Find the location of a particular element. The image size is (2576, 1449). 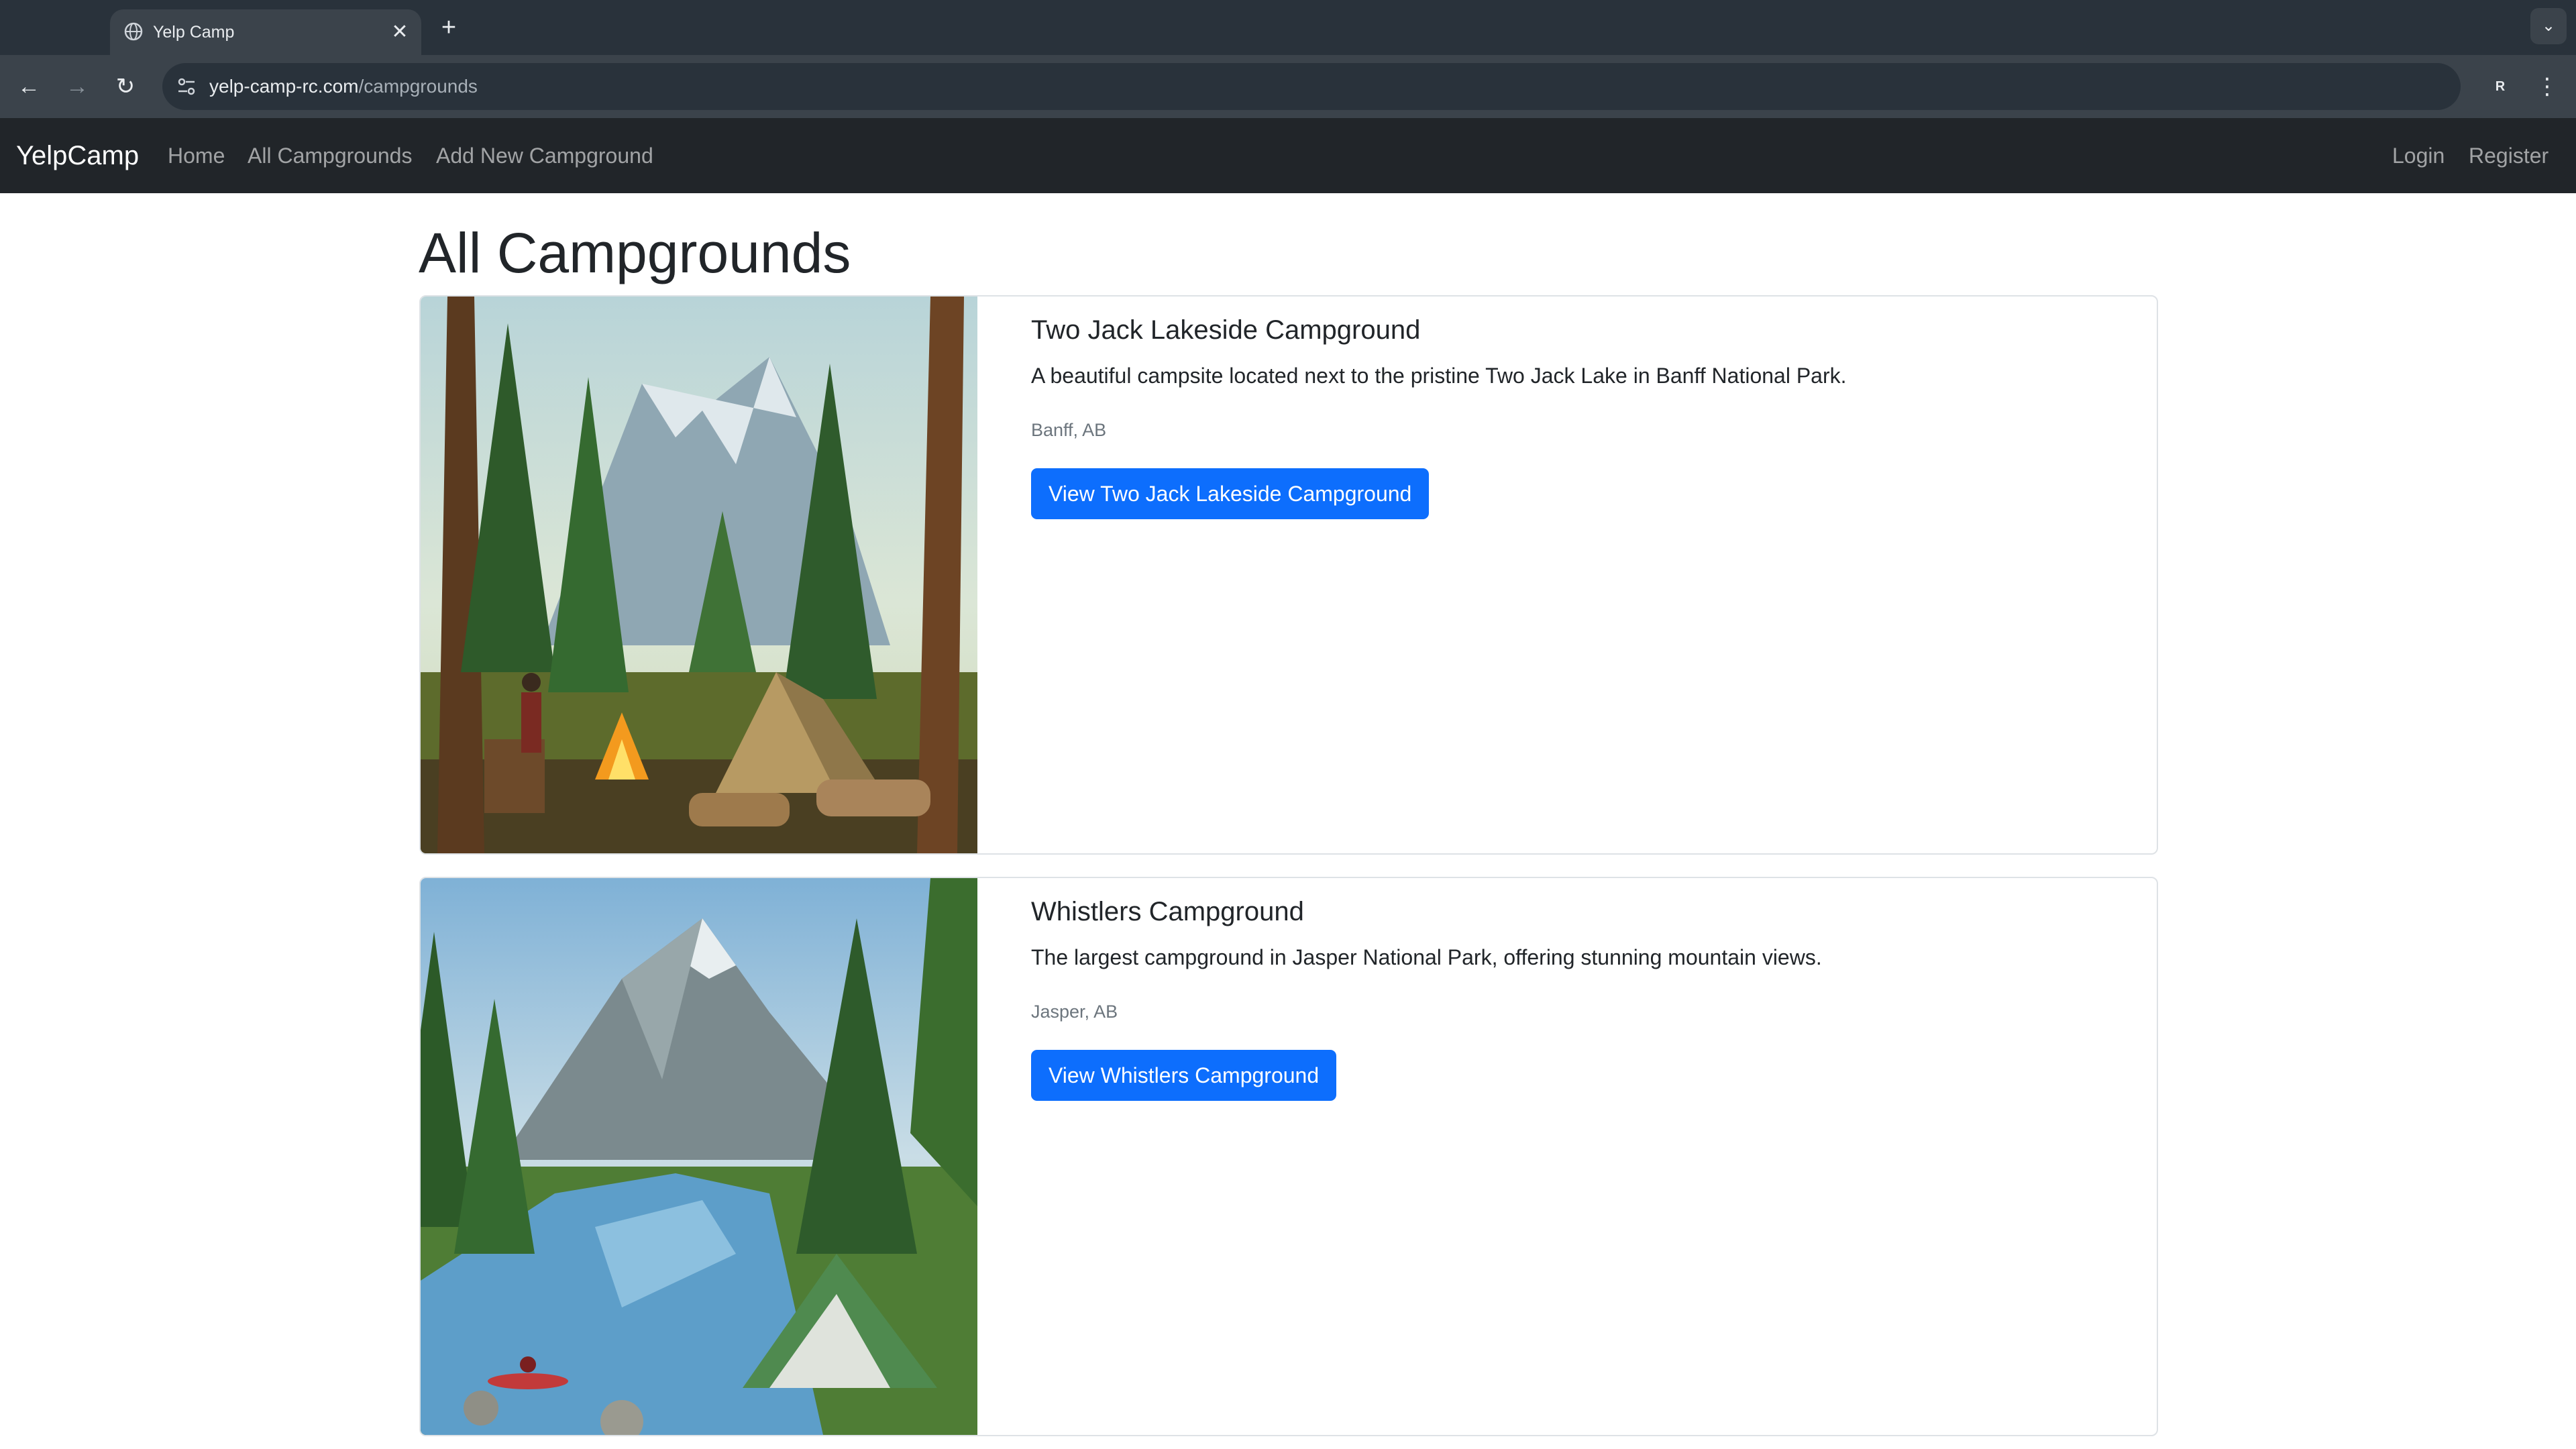

campground-location: Banff, AB is located at coordinates (1069, 430).